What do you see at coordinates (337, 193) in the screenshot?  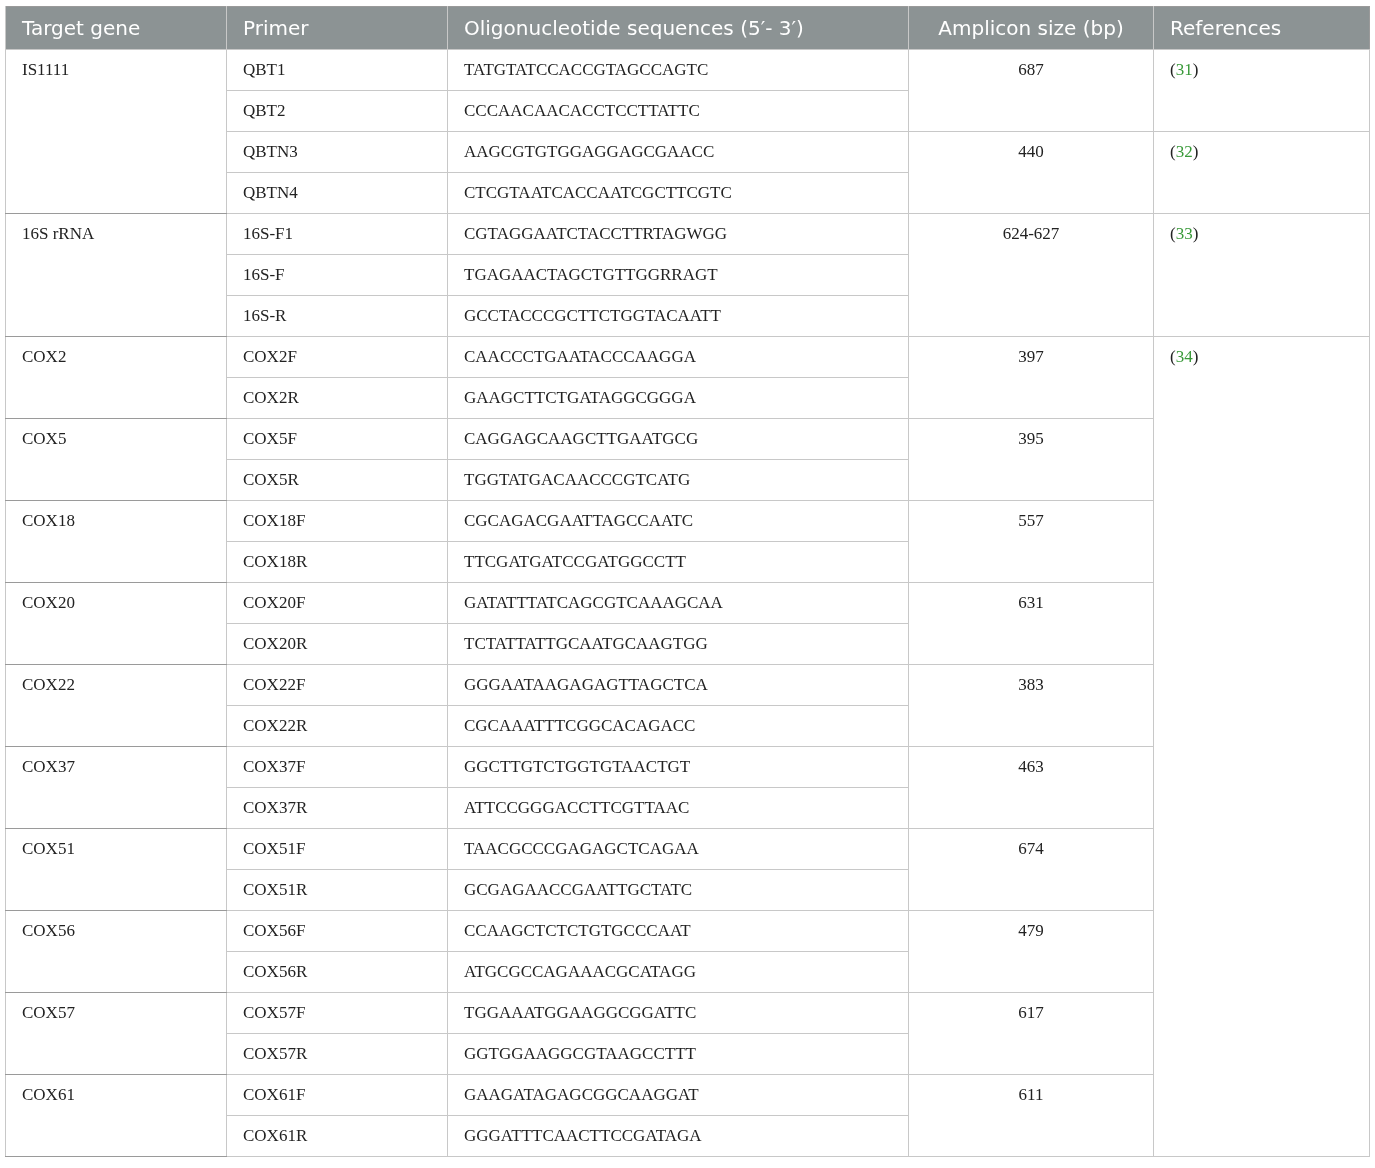 I see `primer-cell: QBTN4` at bounding box center [337, 193].